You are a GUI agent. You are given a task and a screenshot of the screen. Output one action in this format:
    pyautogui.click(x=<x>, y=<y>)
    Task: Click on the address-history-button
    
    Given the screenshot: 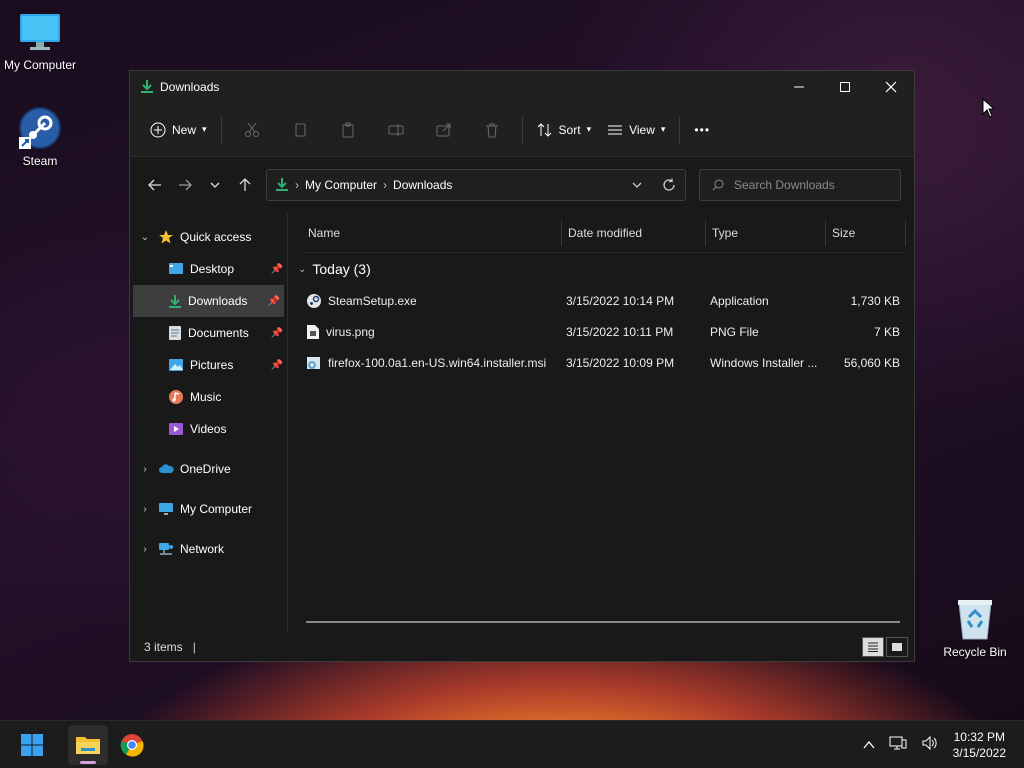 What is the action you would take?
    pyautogui.click(x=637, y=185)
    